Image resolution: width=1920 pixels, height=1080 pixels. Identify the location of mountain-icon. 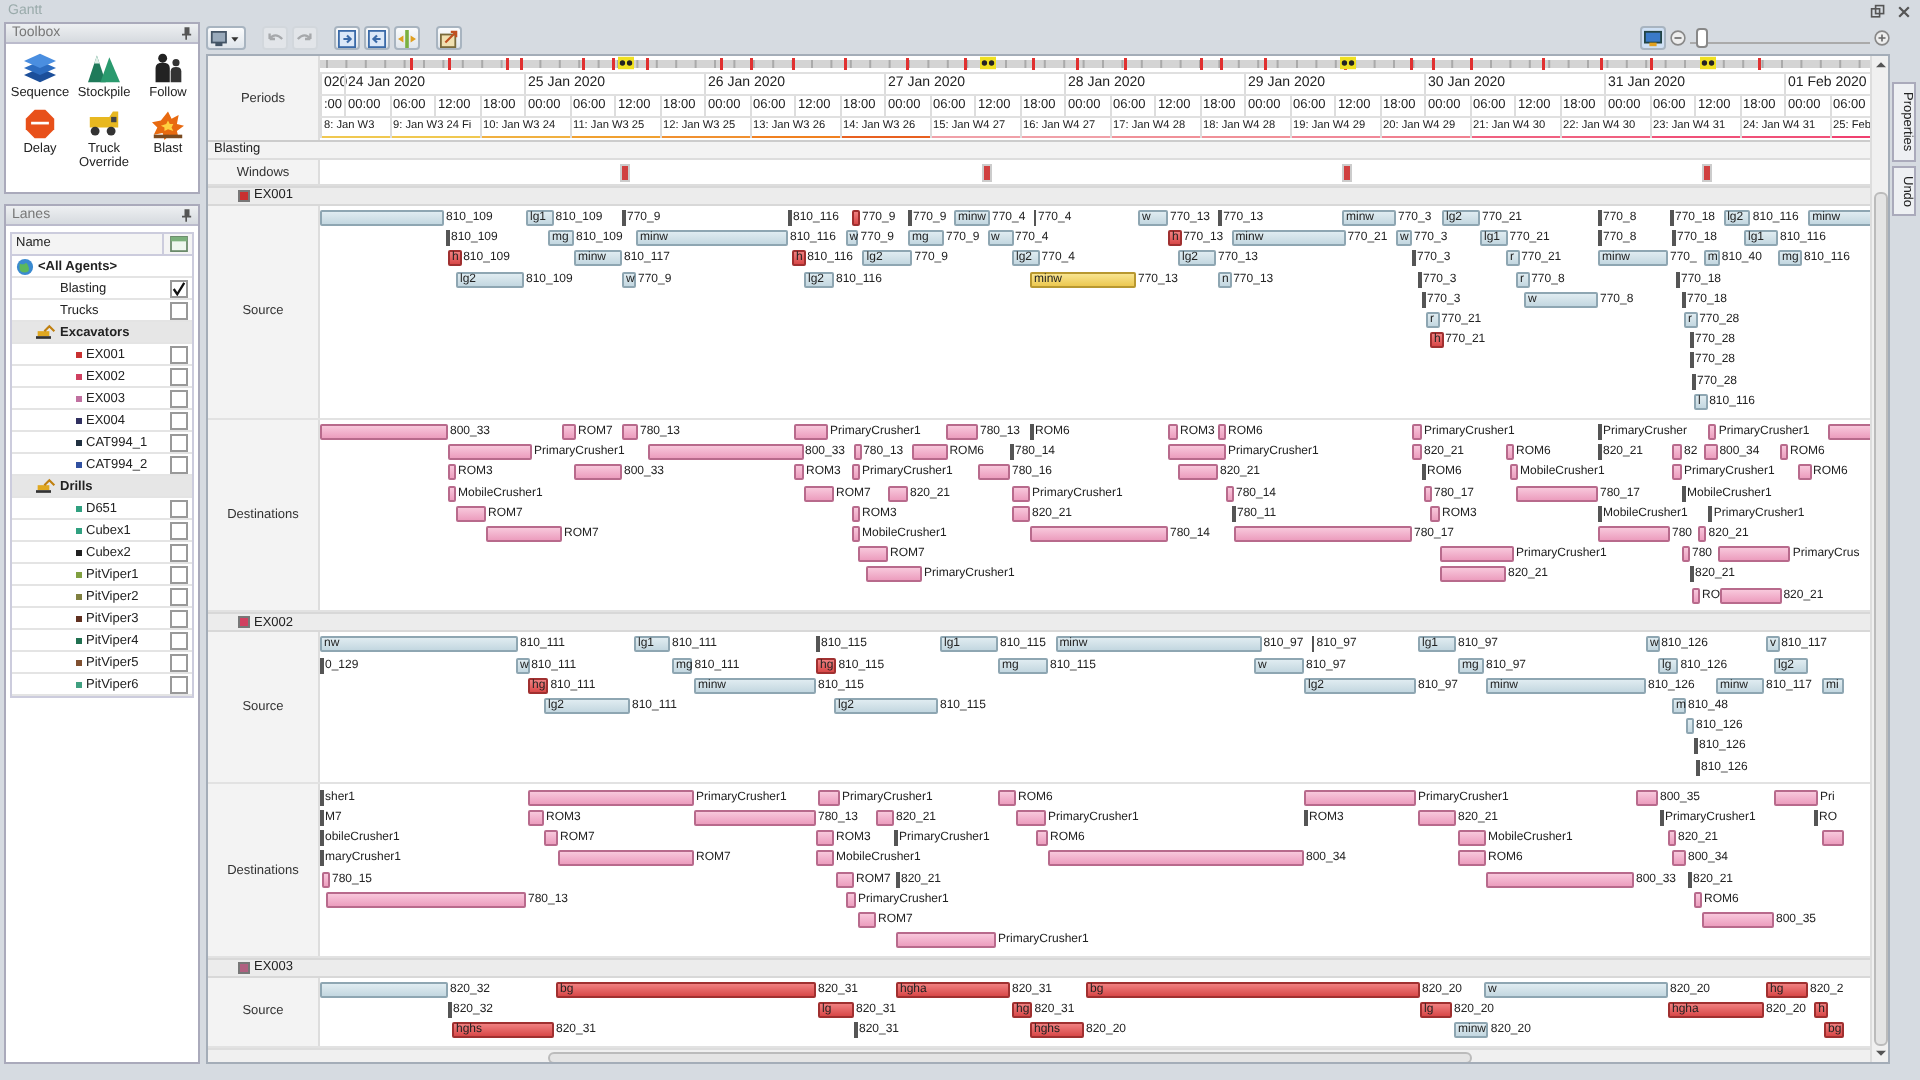
(104, 68).